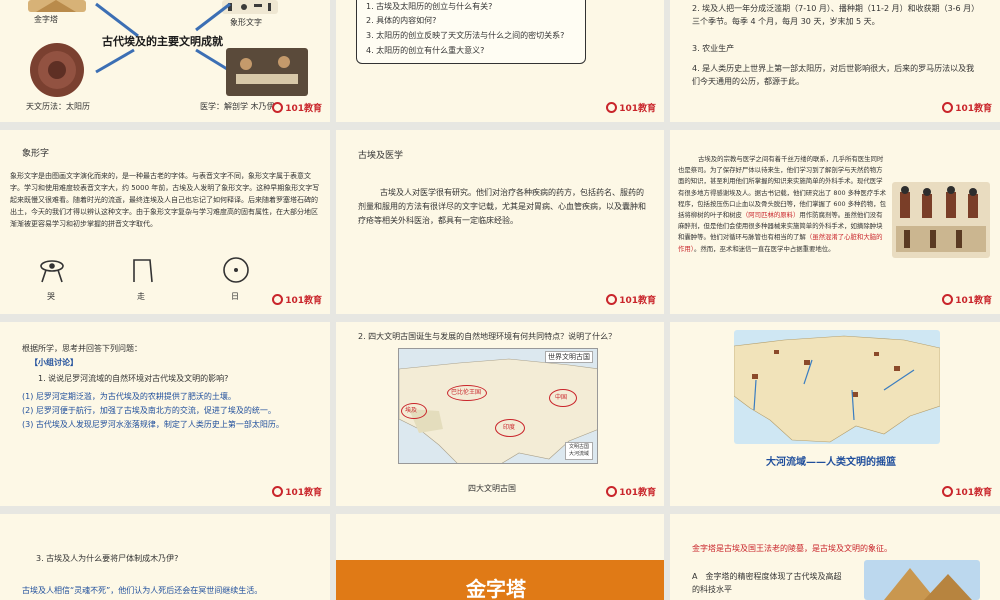 The width and height of the screenshot is (1000, 600). Describe the element at coordinates (792, 548) in the screenshot. I see `pyramid-intro: 金字塔是古埃及国王法老的陵墓，是古埃及文明的象征。` at that location.